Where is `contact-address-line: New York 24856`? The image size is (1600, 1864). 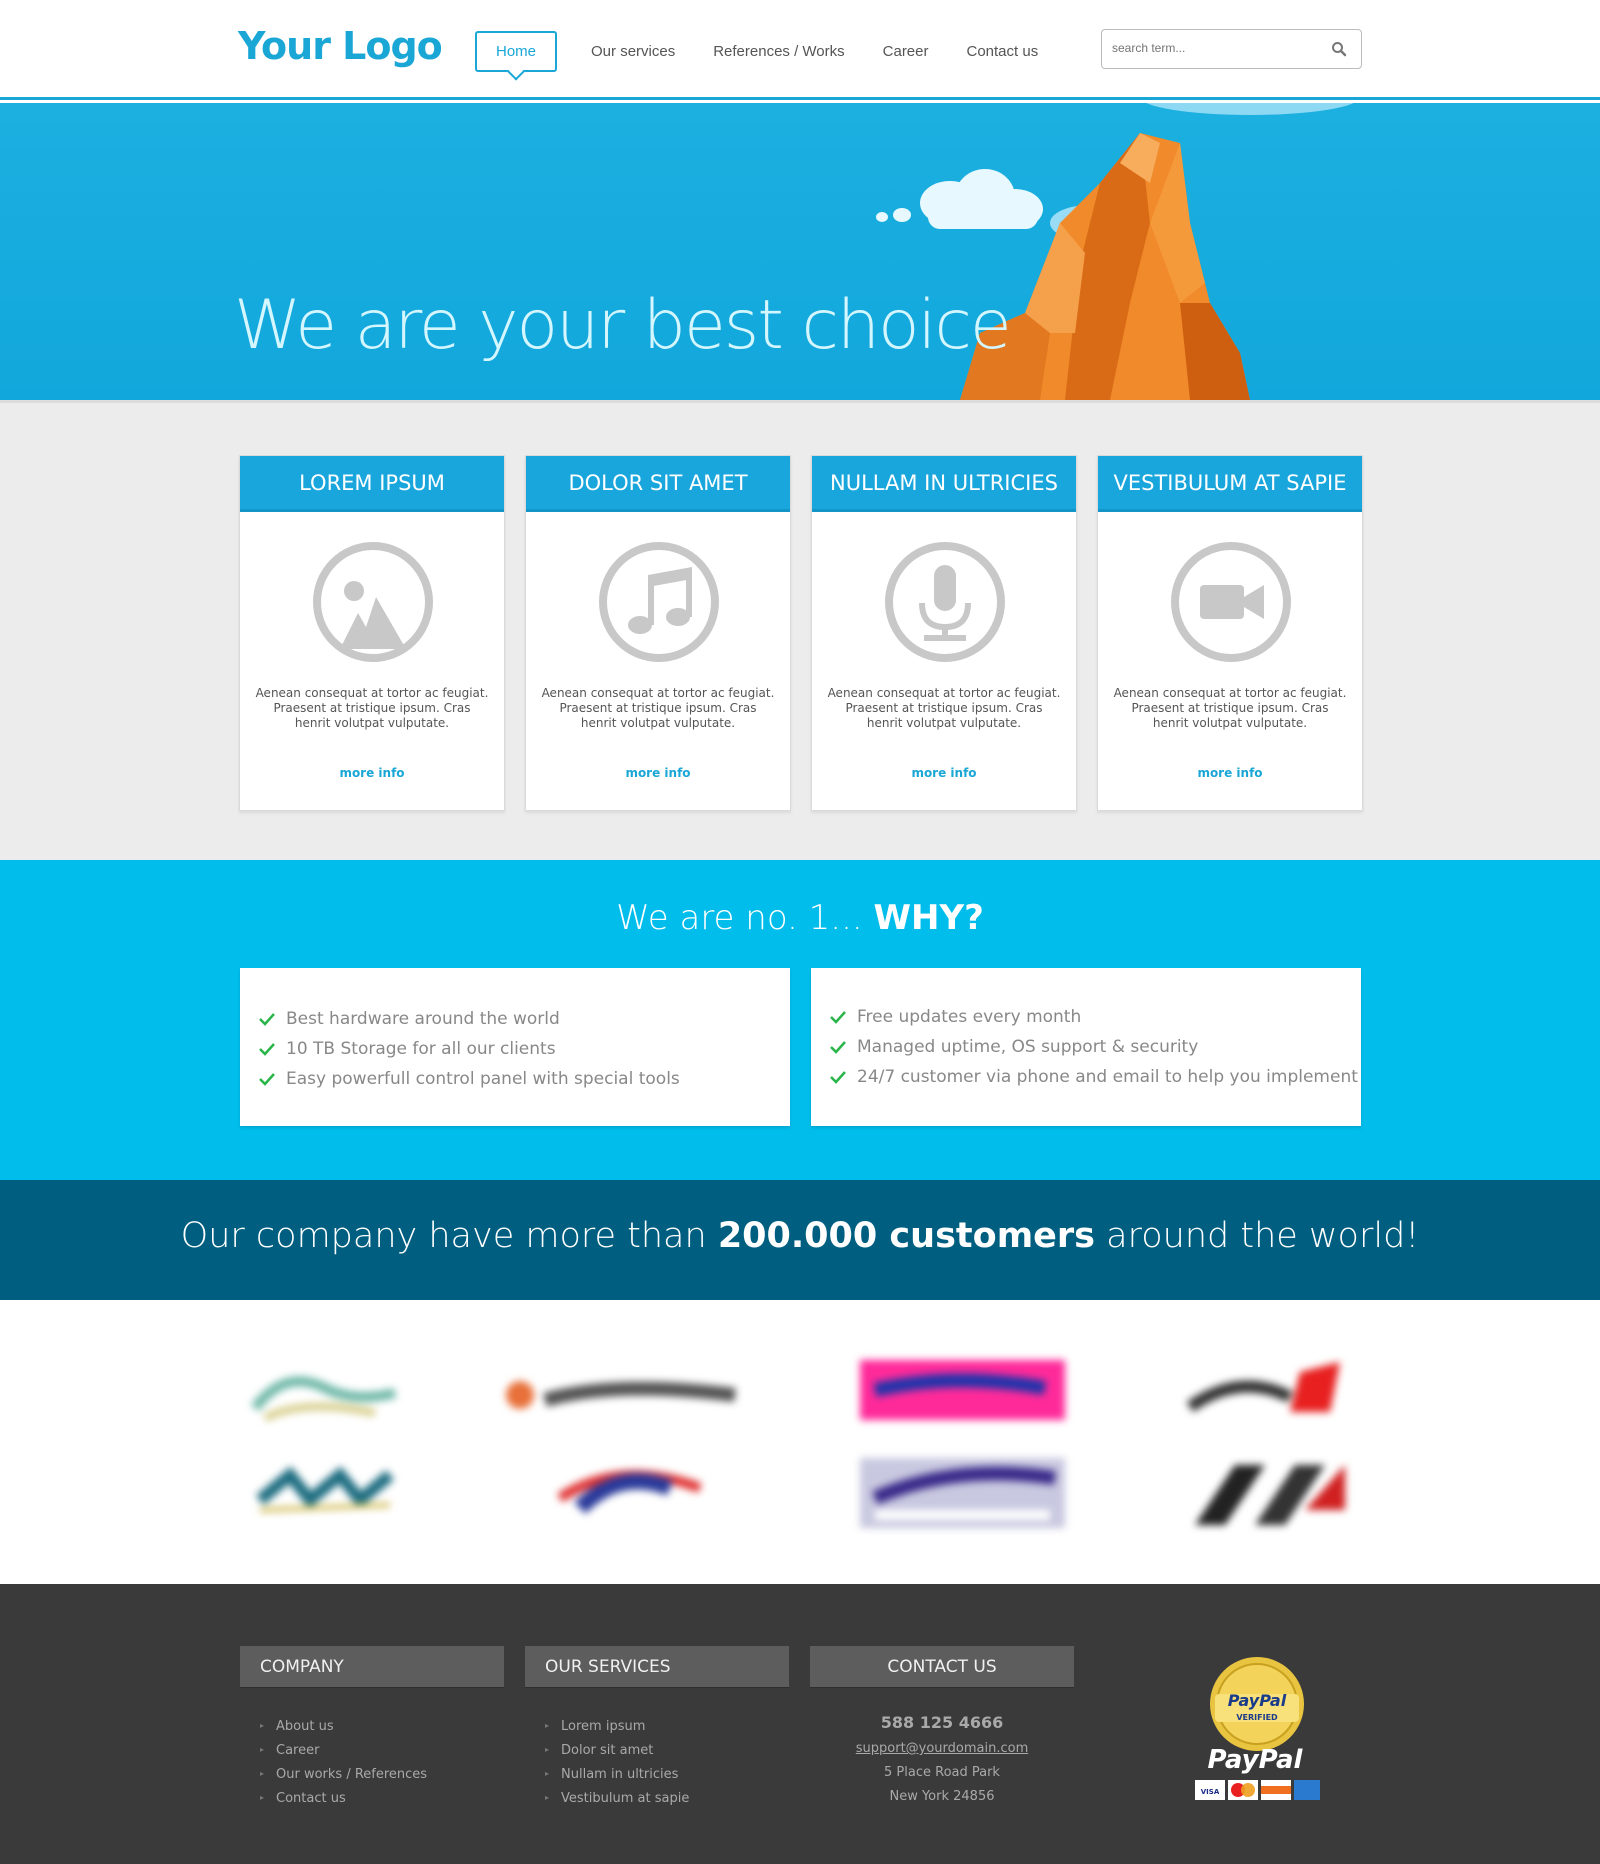
contact-address-line: New York 24856 is located at coordinates (942, 1796).